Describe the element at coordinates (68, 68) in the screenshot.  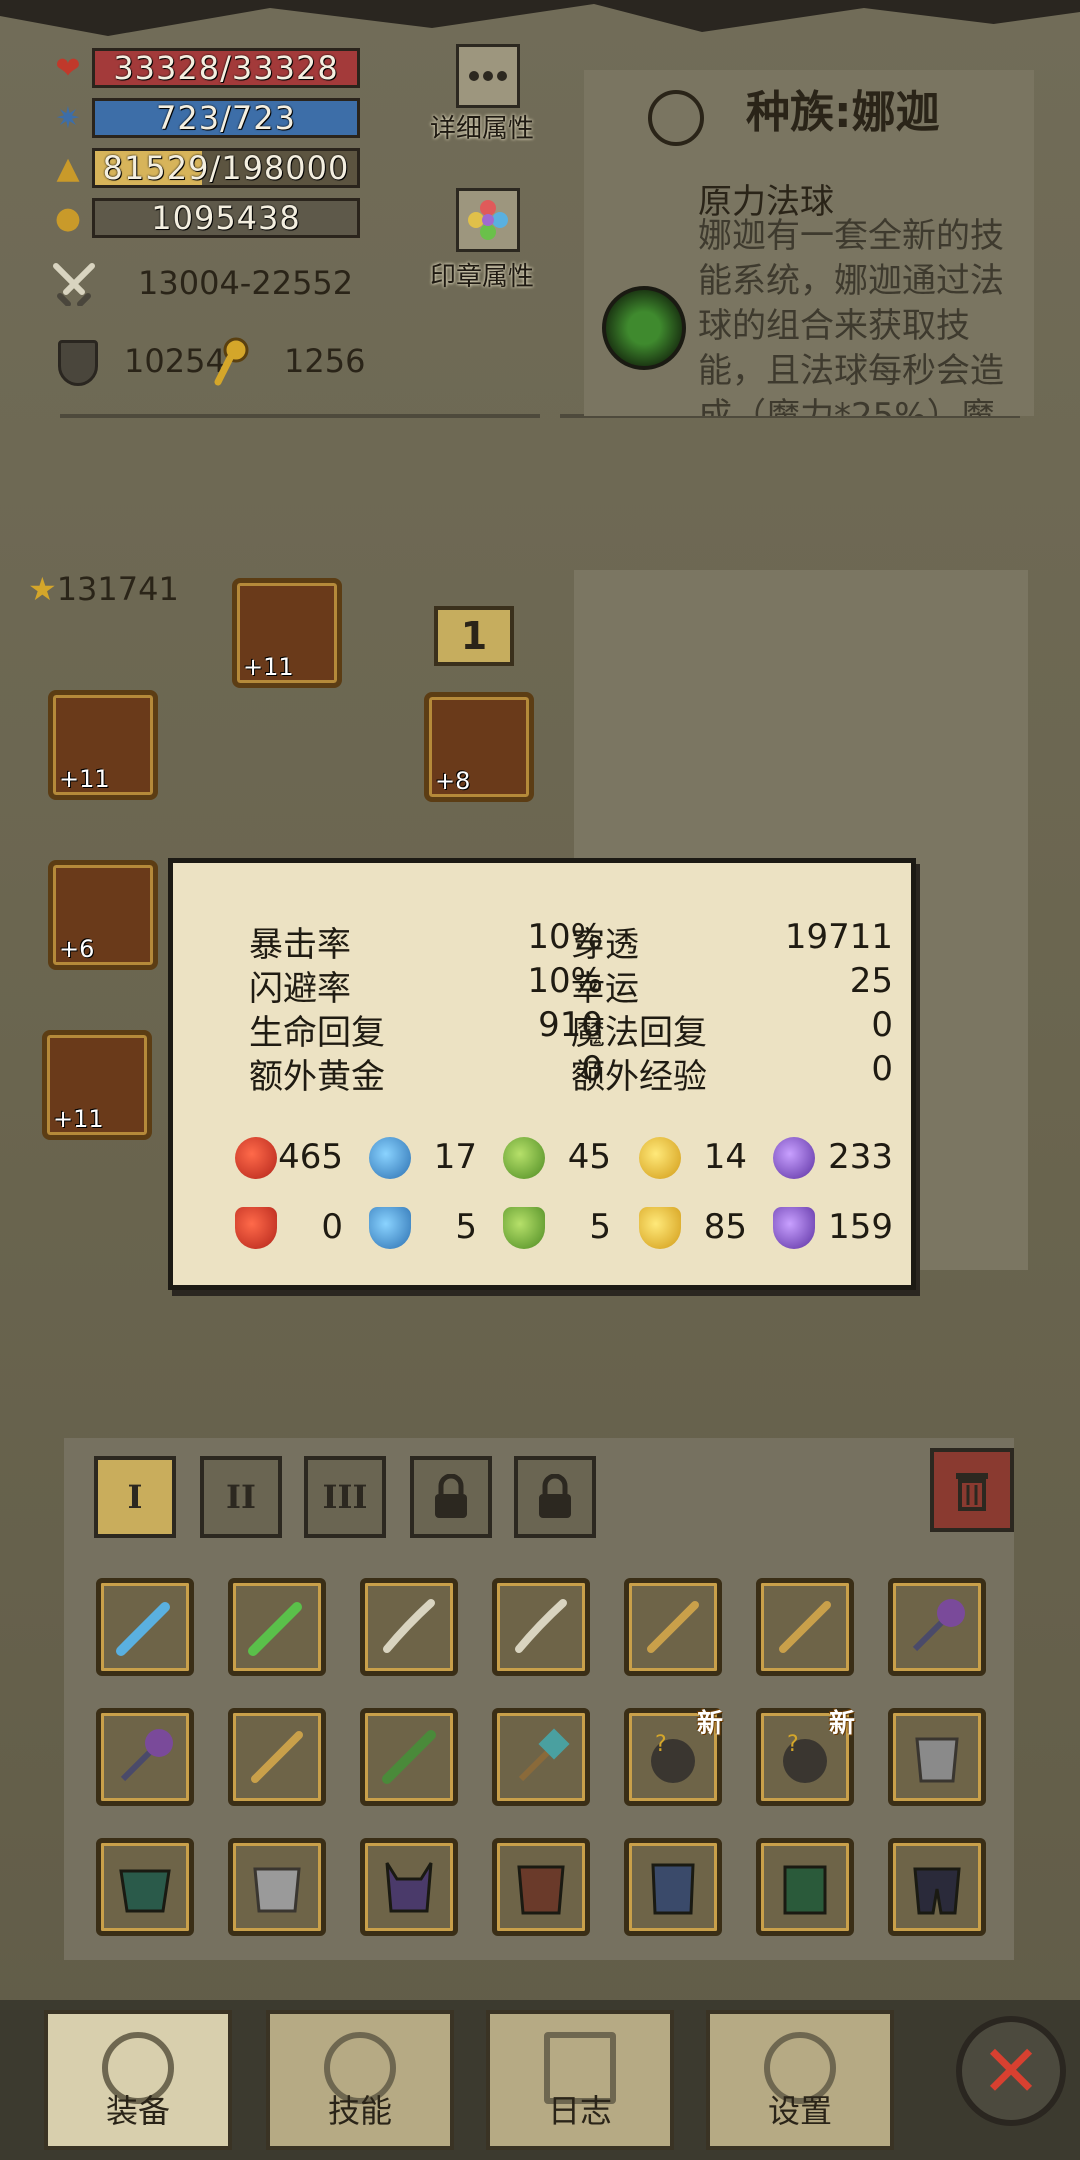
I see `heart-icon: ❤` at that location.